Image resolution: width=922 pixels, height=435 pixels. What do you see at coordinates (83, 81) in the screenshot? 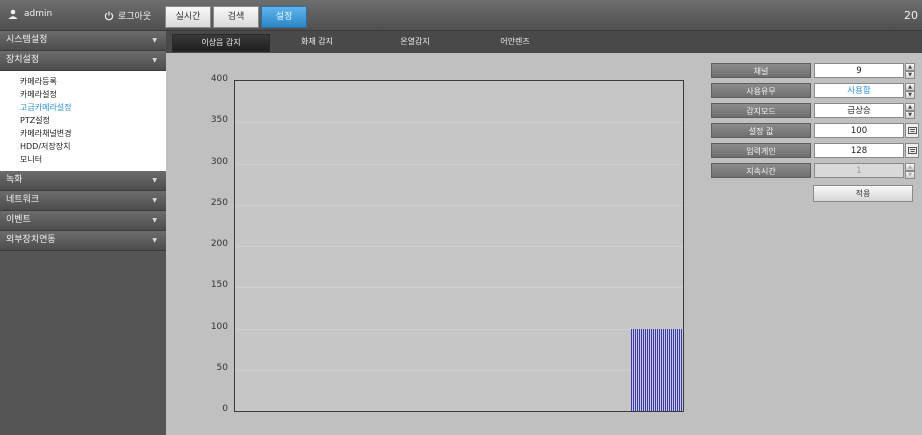
I see `submenu-item-camera-register: 카메라등록` at bounding box center [83, 81].